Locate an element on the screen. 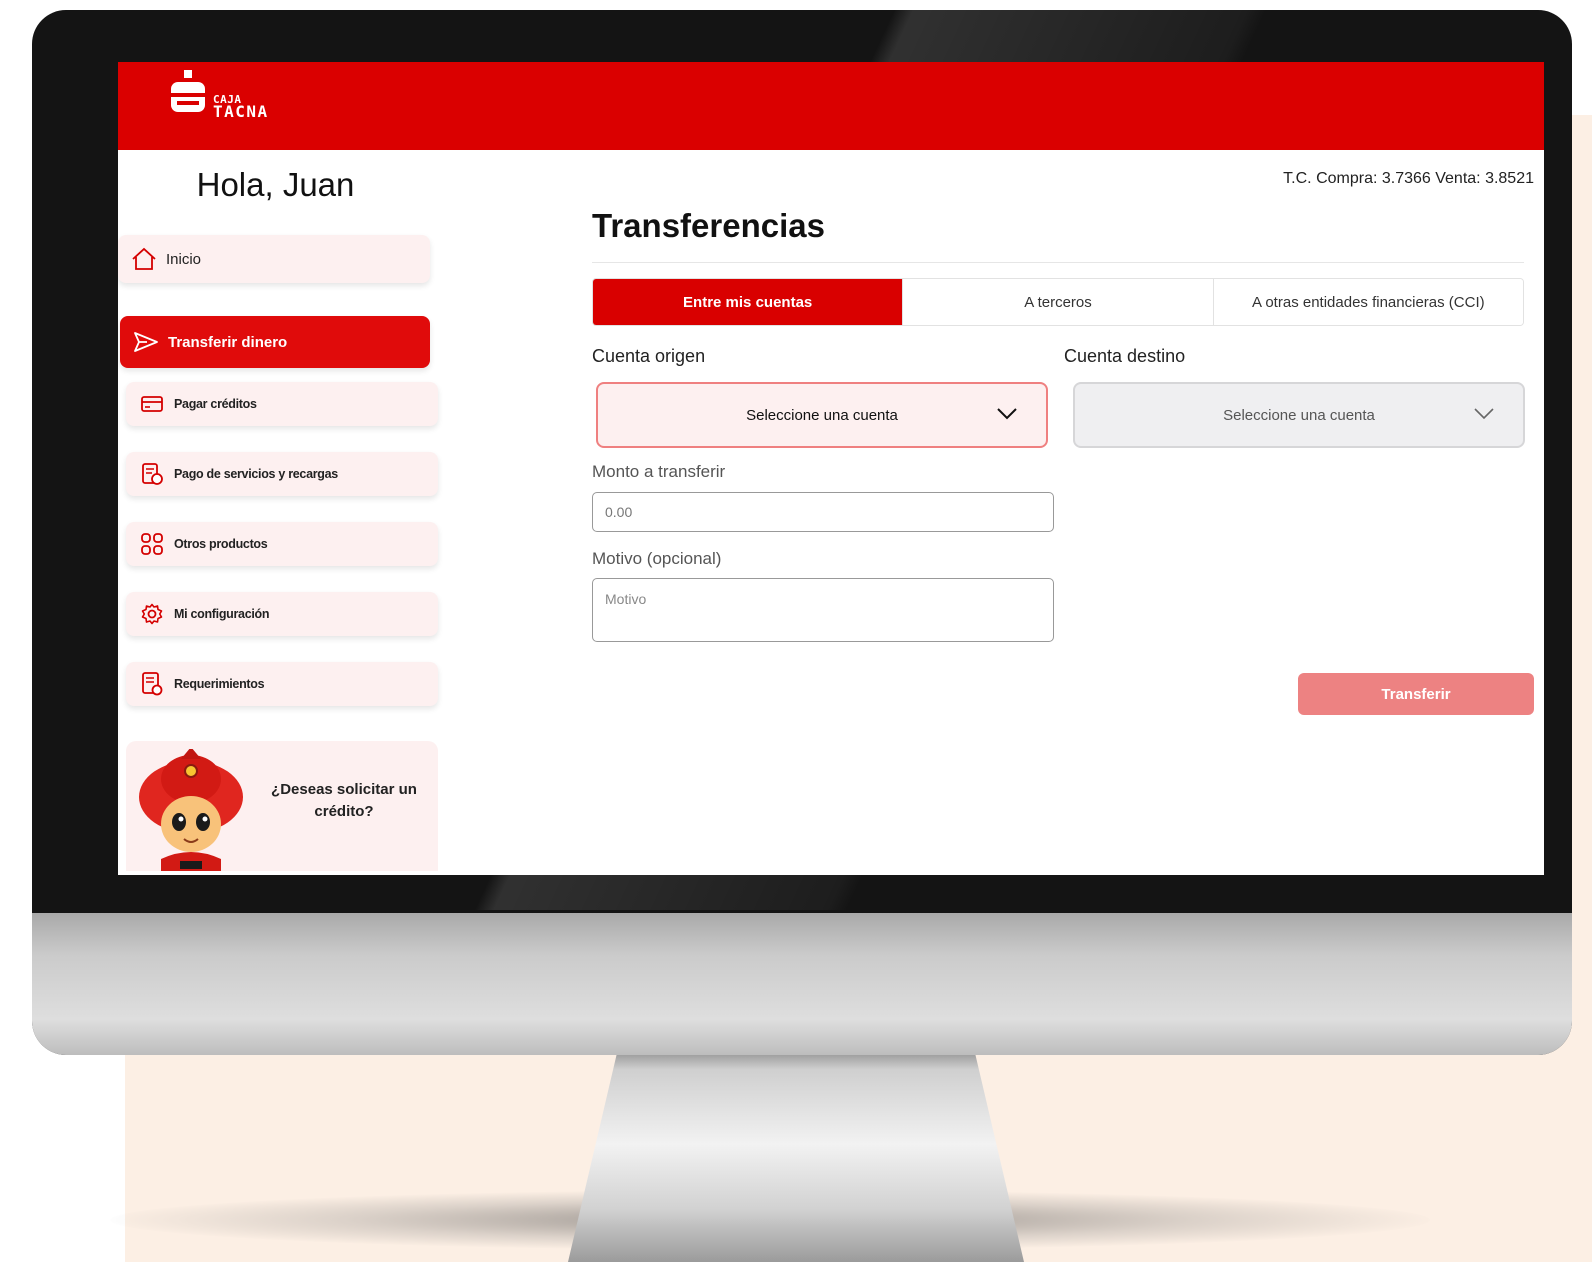 The width and height of the screenshot is (1592, 1262). tab-otras-entidades: A otras entidades financieras (CCI) is located at coordinates (1368, 302).